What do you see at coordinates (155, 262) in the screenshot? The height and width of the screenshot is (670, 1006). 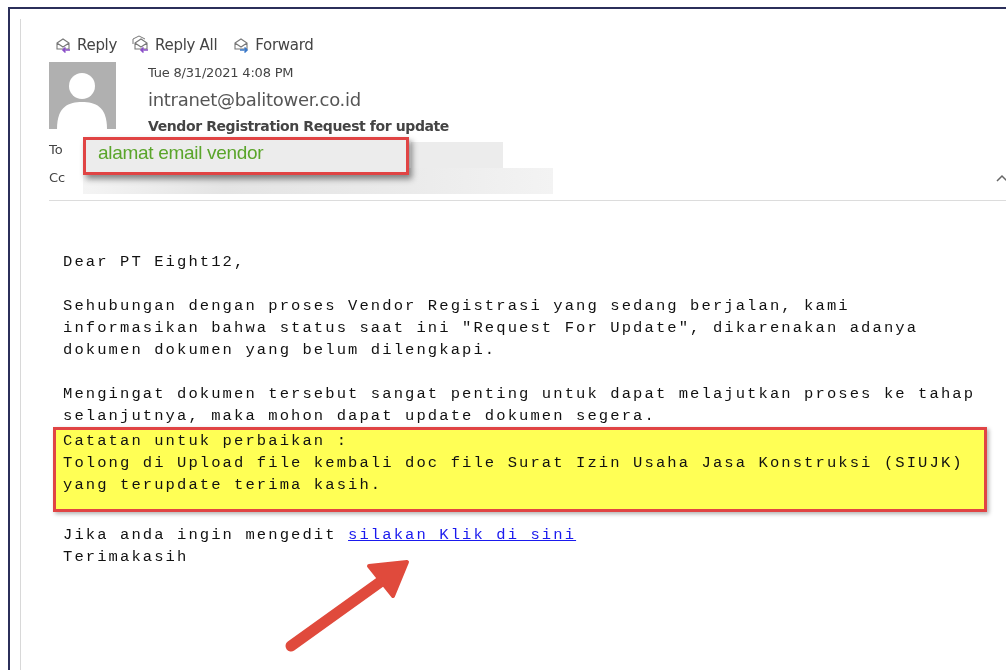 I see `greeting-text: Dear PT Eight12,` at bounding box center [155, 262].